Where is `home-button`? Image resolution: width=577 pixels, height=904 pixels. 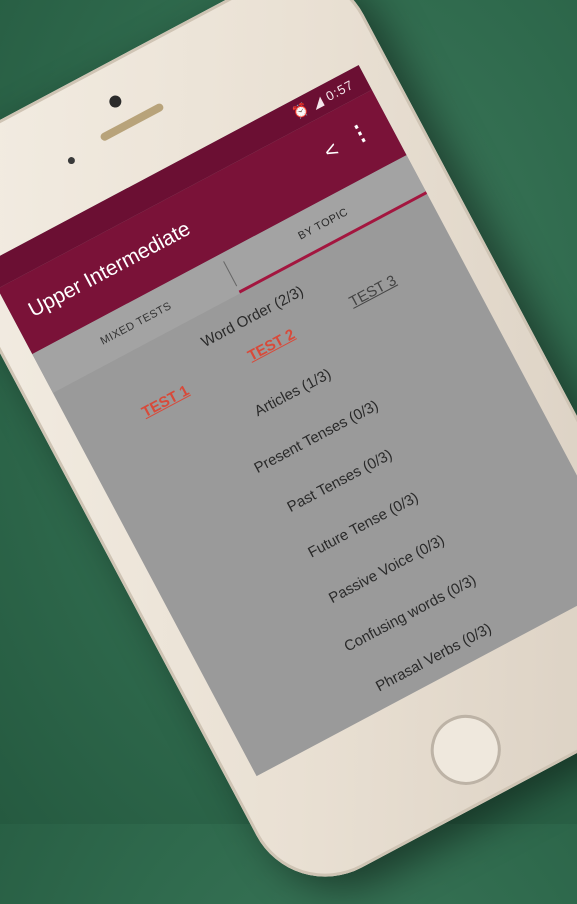
home-button is located at coordinates (466, 750).